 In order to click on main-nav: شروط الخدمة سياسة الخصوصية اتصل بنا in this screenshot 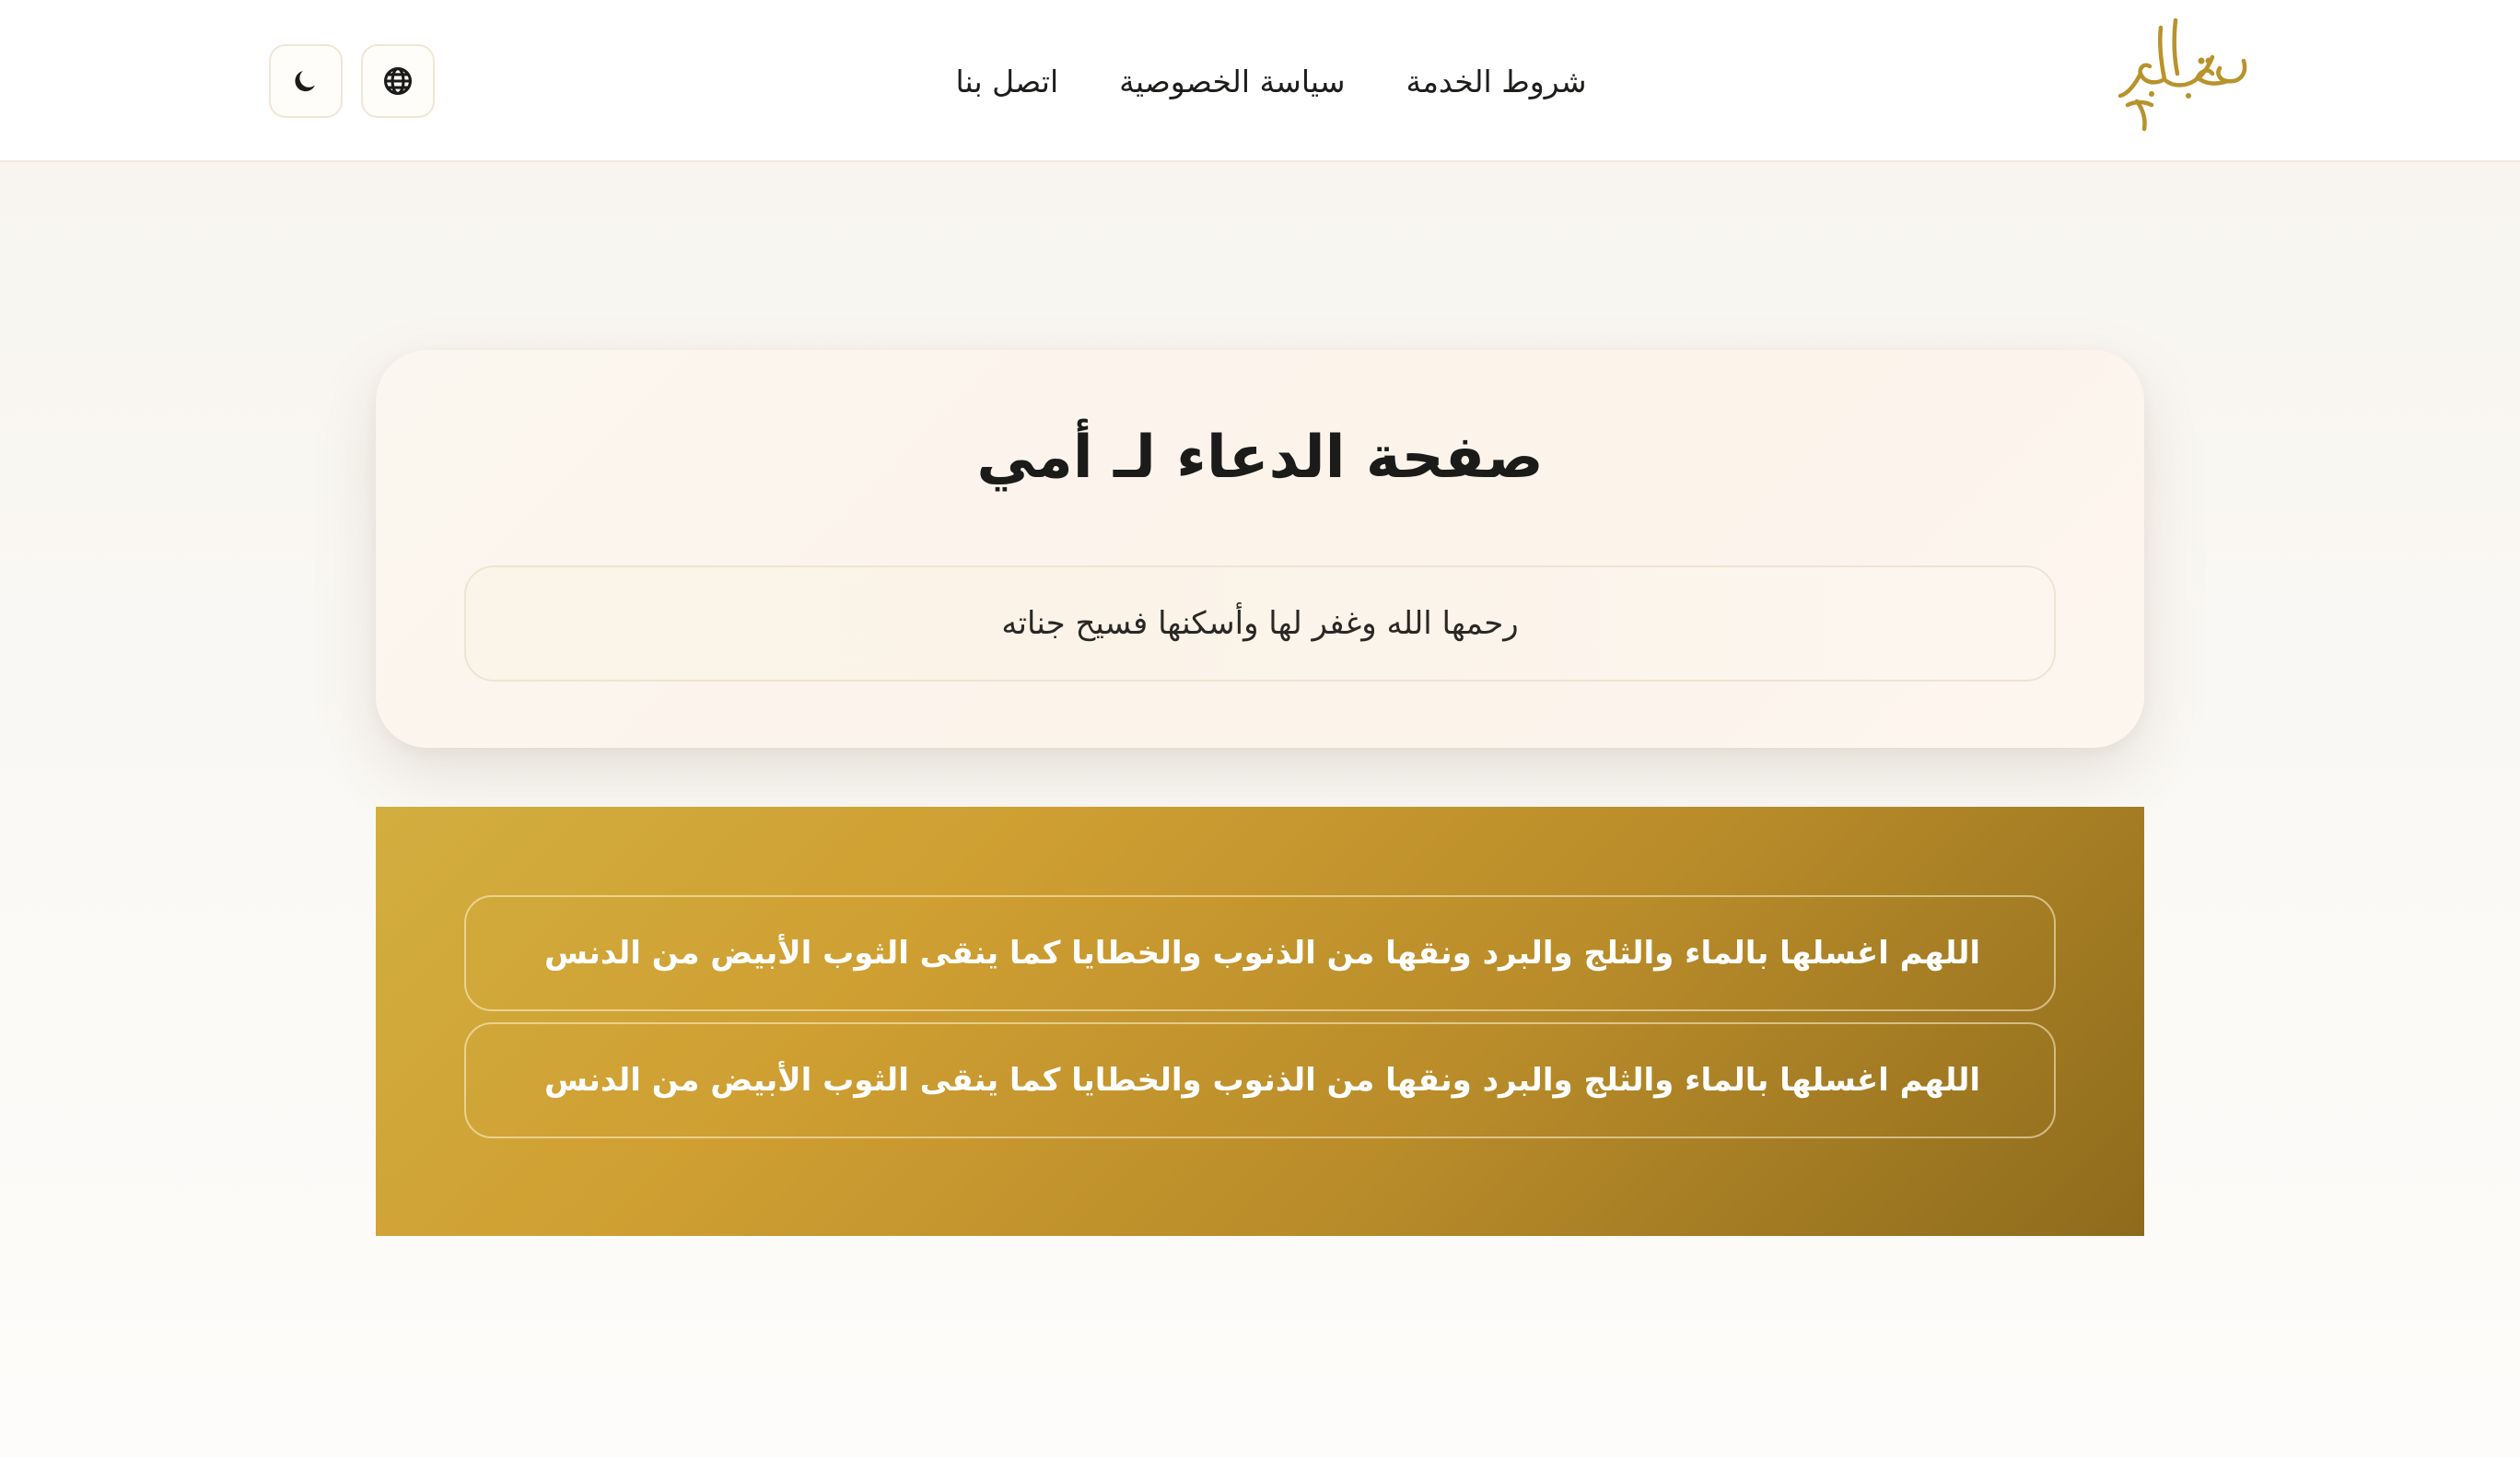, I will do `click(1271, 81)`.